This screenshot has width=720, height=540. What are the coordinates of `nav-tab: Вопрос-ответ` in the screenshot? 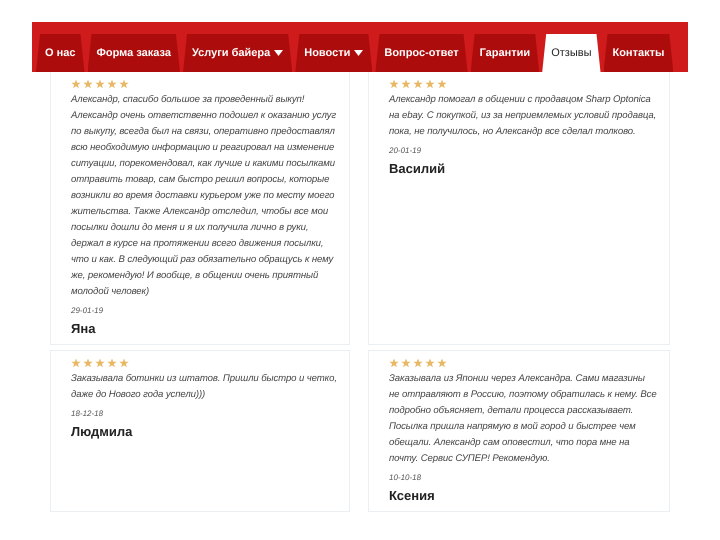 It's located at (421, 53).